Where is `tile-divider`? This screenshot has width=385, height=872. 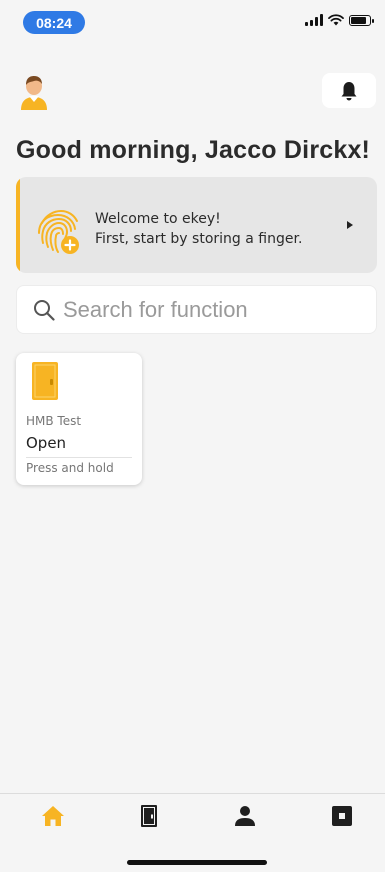 tile-divider is located at coordinates (79, 457).